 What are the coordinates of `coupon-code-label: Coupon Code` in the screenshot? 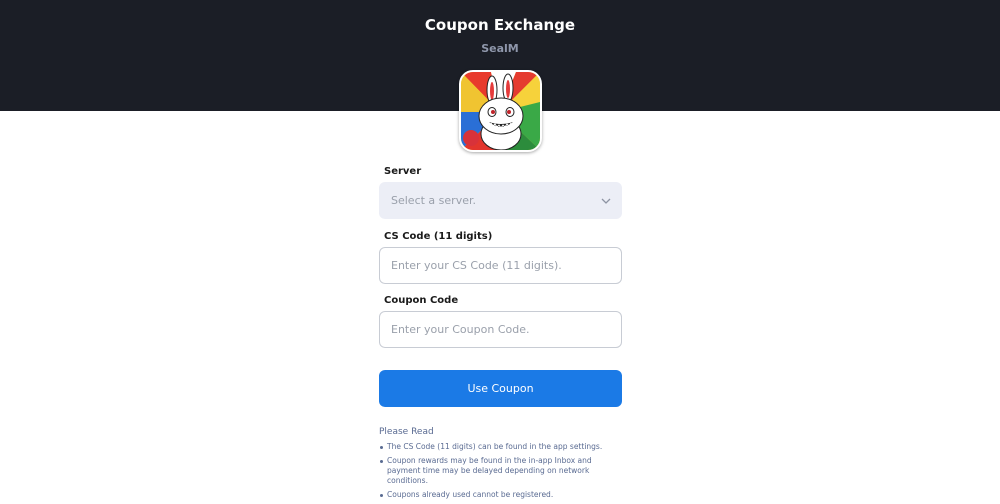 It's located at (421, 300).